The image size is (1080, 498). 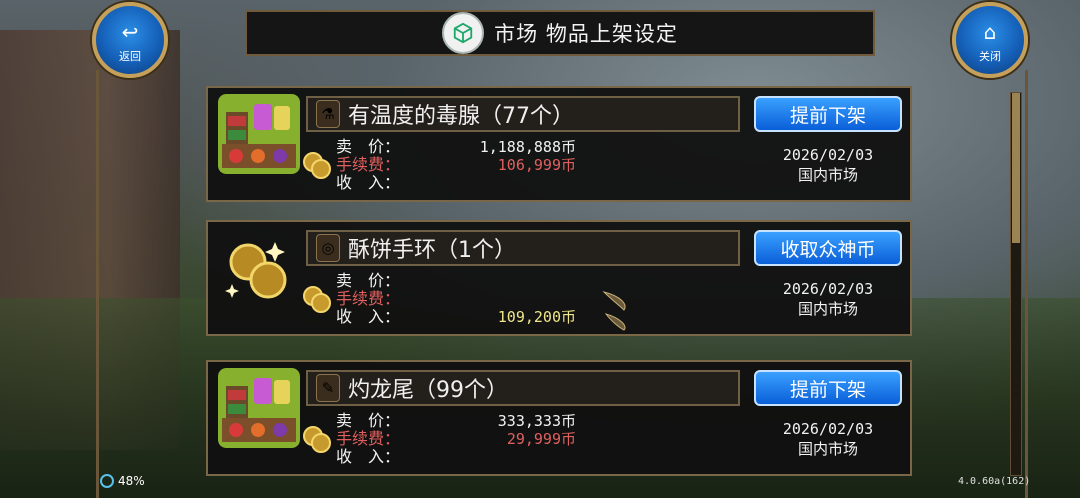 I want to click on price-value: 1,188,888币, so click(x=527, y=147).